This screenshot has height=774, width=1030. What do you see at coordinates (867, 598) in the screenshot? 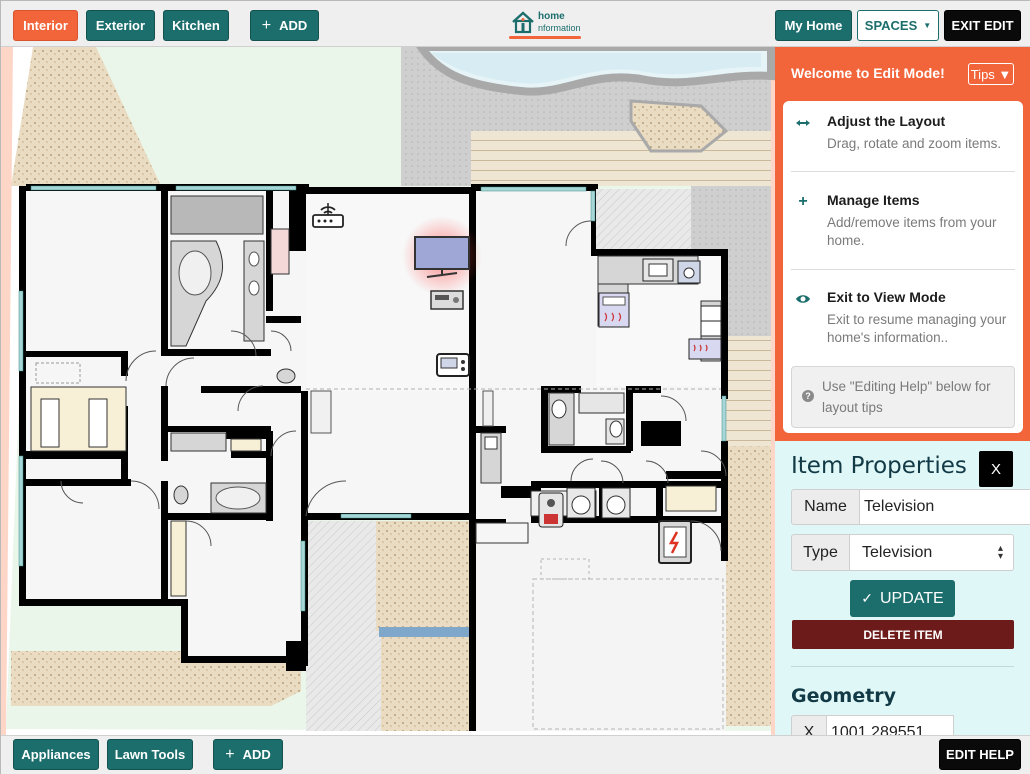
I see `check-icon: ✓` at bounding box center [867, 598].